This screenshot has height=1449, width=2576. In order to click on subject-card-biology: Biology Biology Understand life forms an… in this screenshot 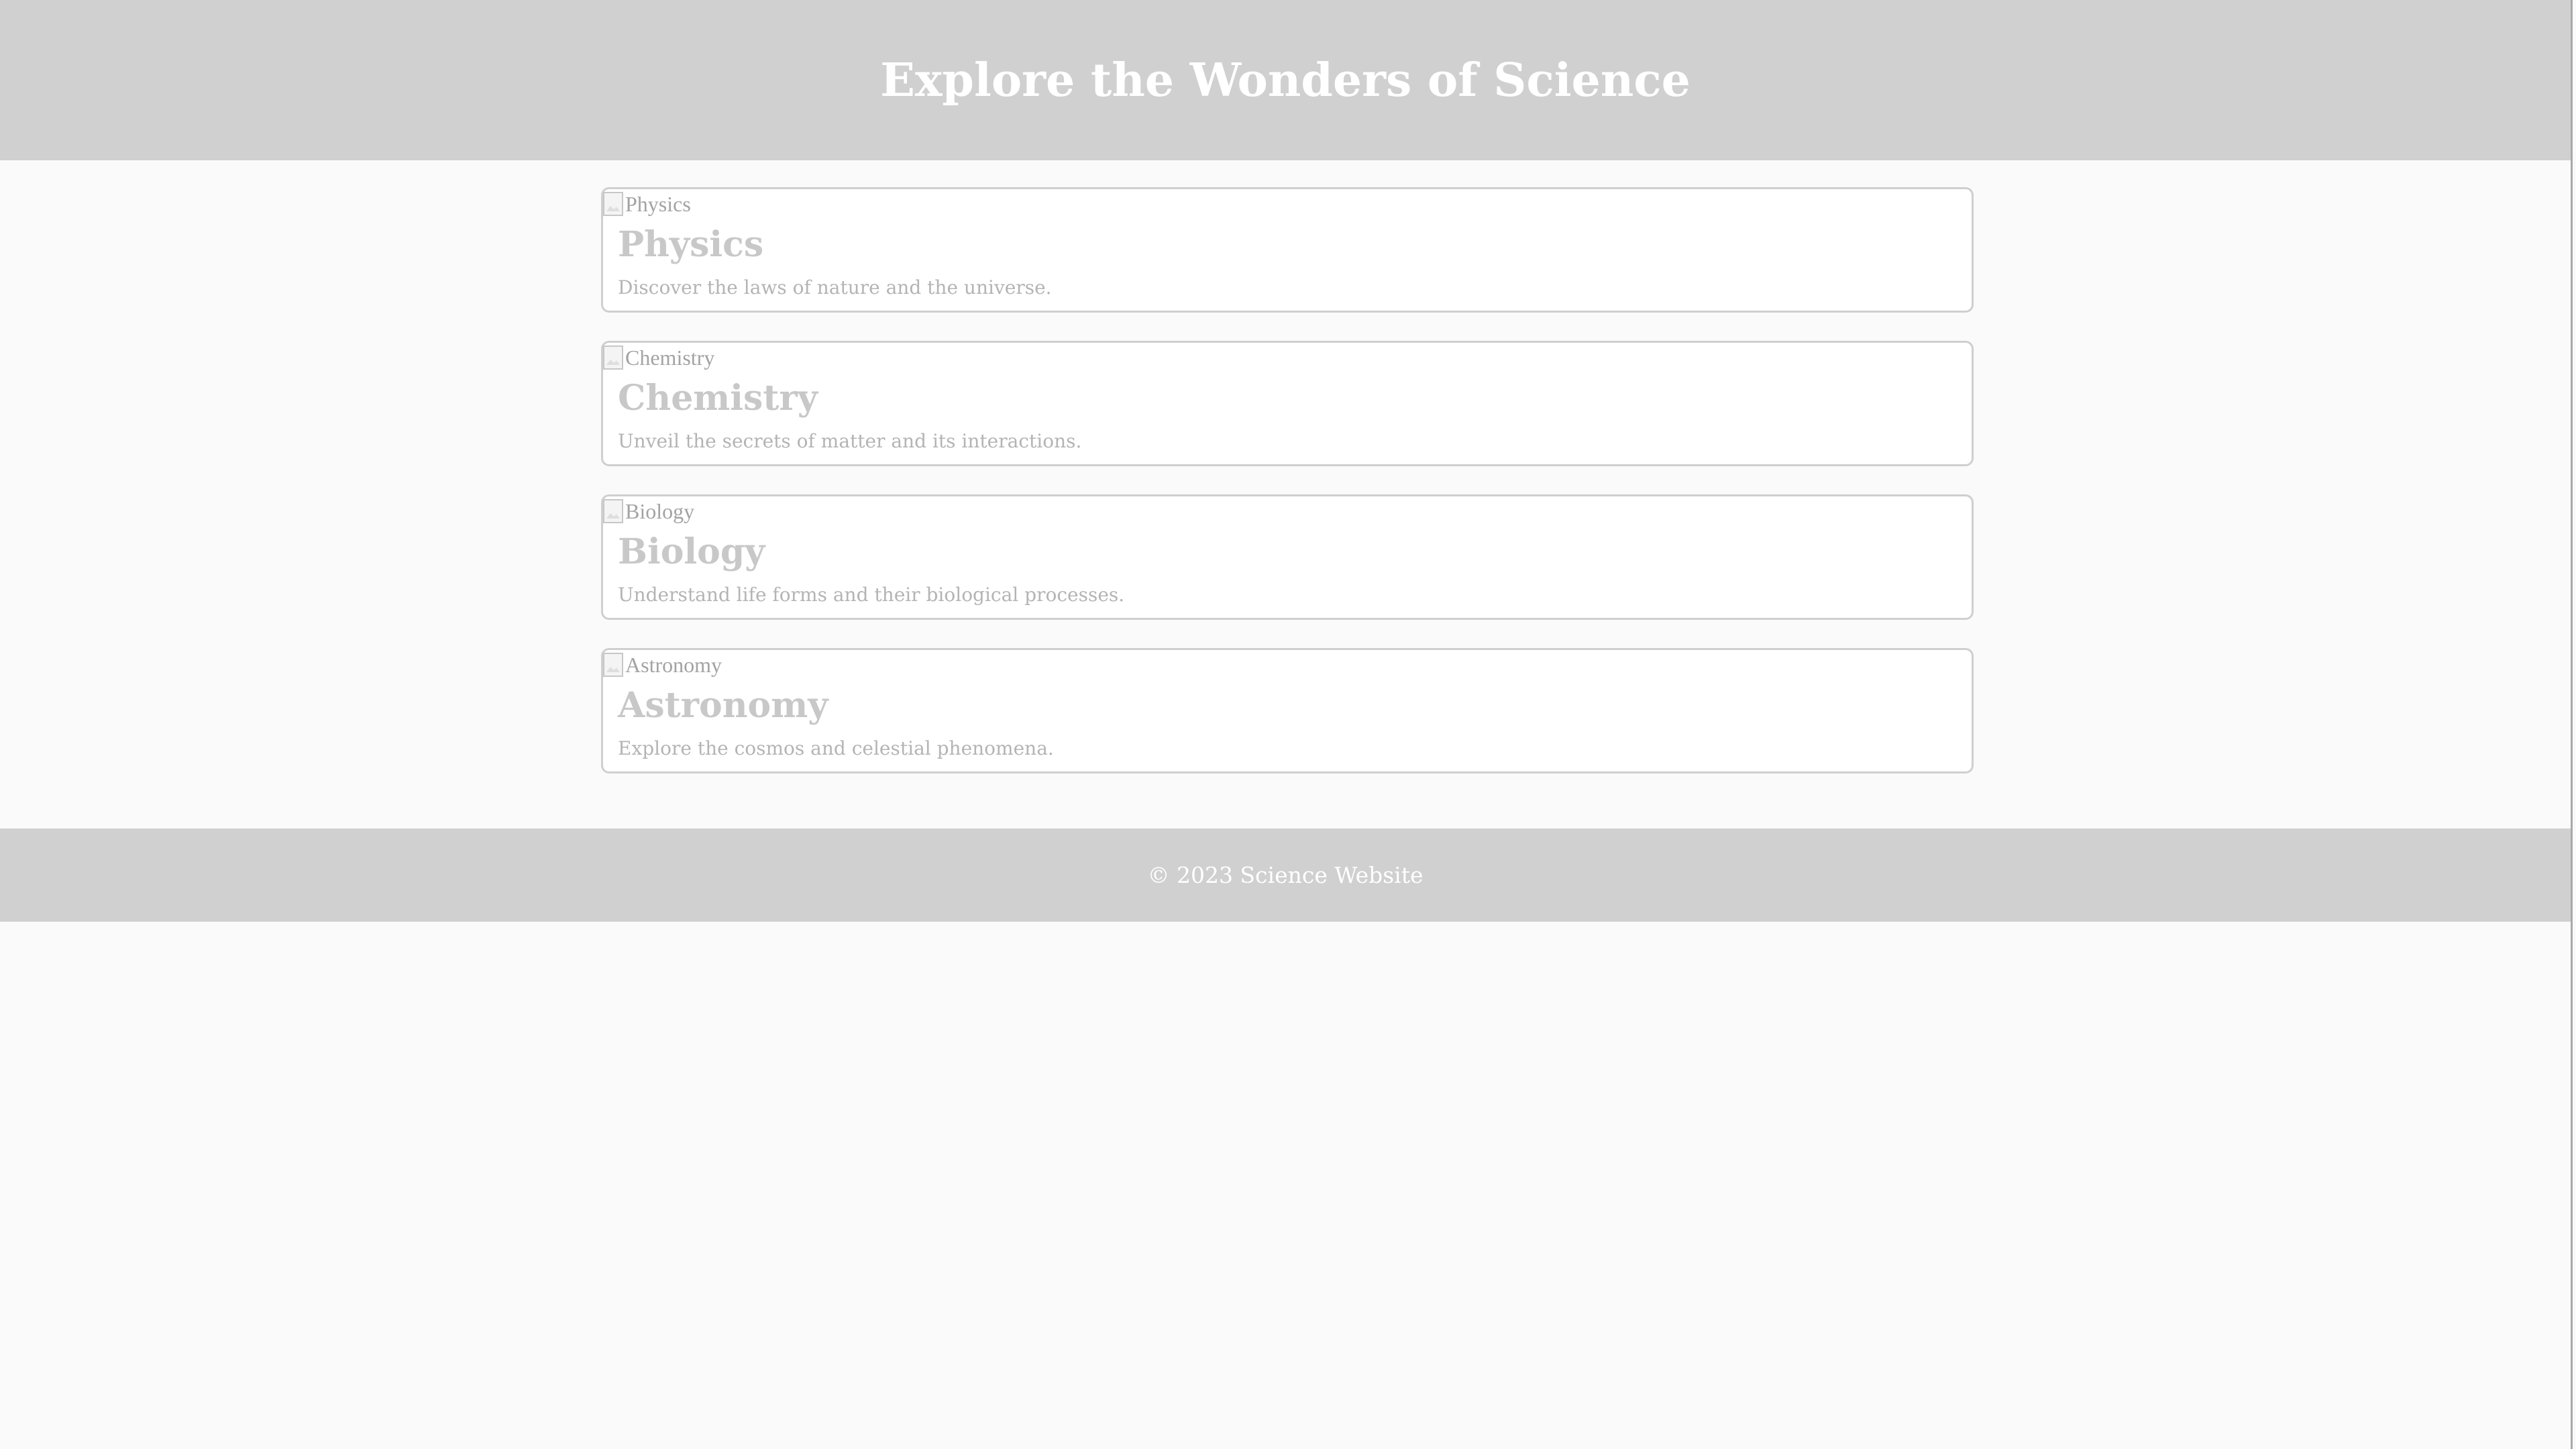, I will do `click(1287, 557)`.